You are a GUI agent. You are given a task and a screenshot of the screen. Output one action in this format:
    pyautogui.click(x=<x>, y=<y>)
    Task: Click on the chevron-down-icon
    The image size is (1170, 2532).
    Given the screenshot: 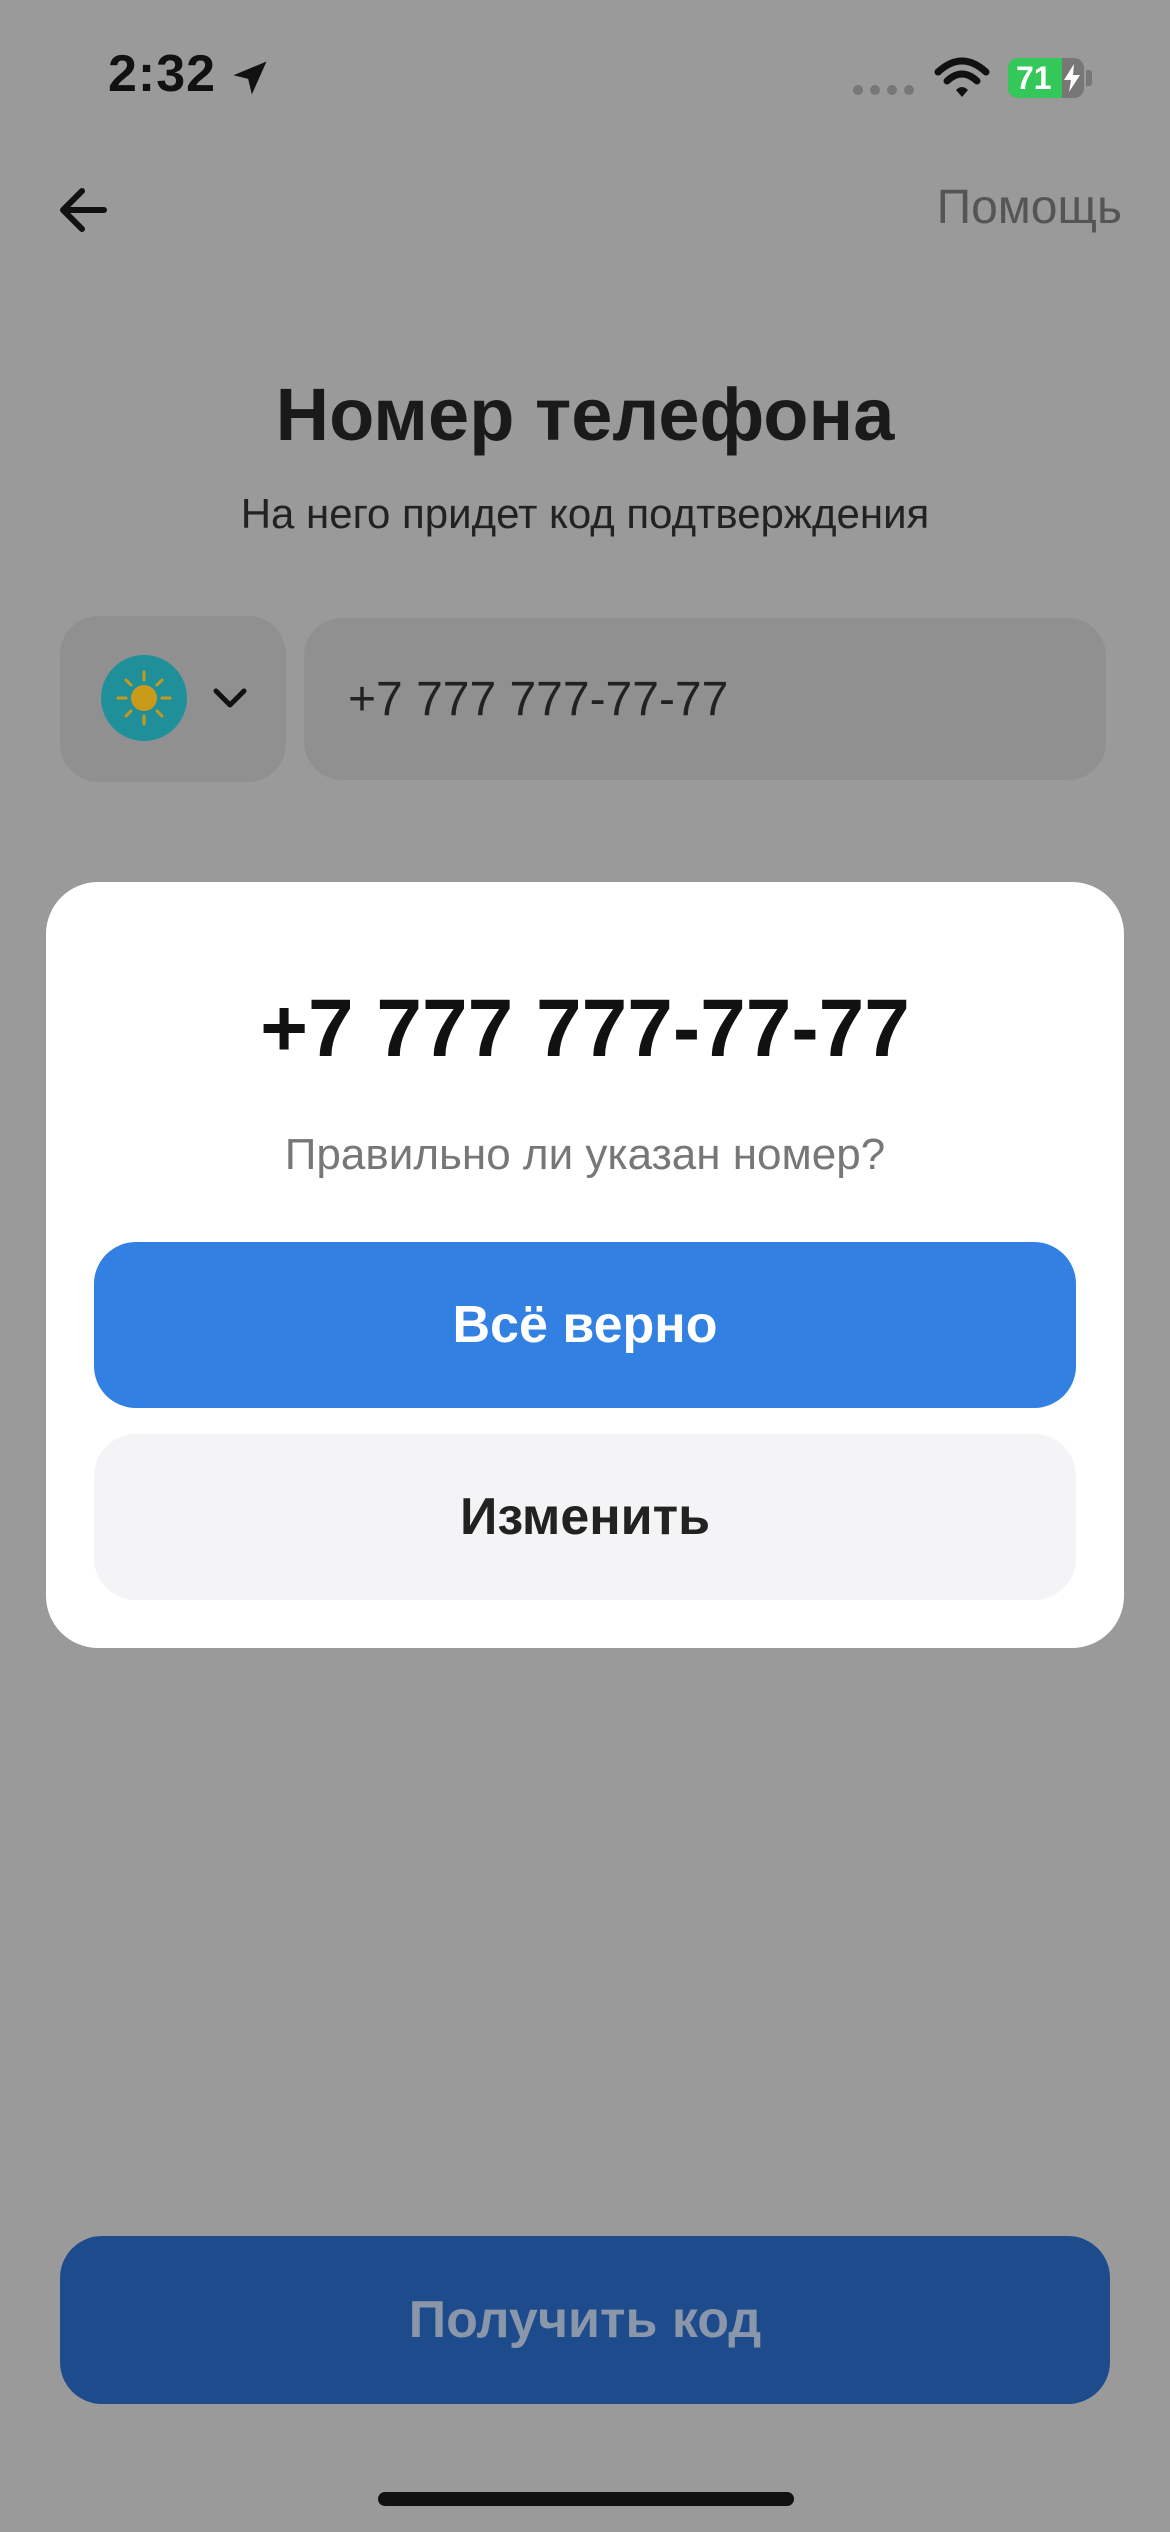 What is the action you would take?
    pyautogui.click(x=230, y=698)
    